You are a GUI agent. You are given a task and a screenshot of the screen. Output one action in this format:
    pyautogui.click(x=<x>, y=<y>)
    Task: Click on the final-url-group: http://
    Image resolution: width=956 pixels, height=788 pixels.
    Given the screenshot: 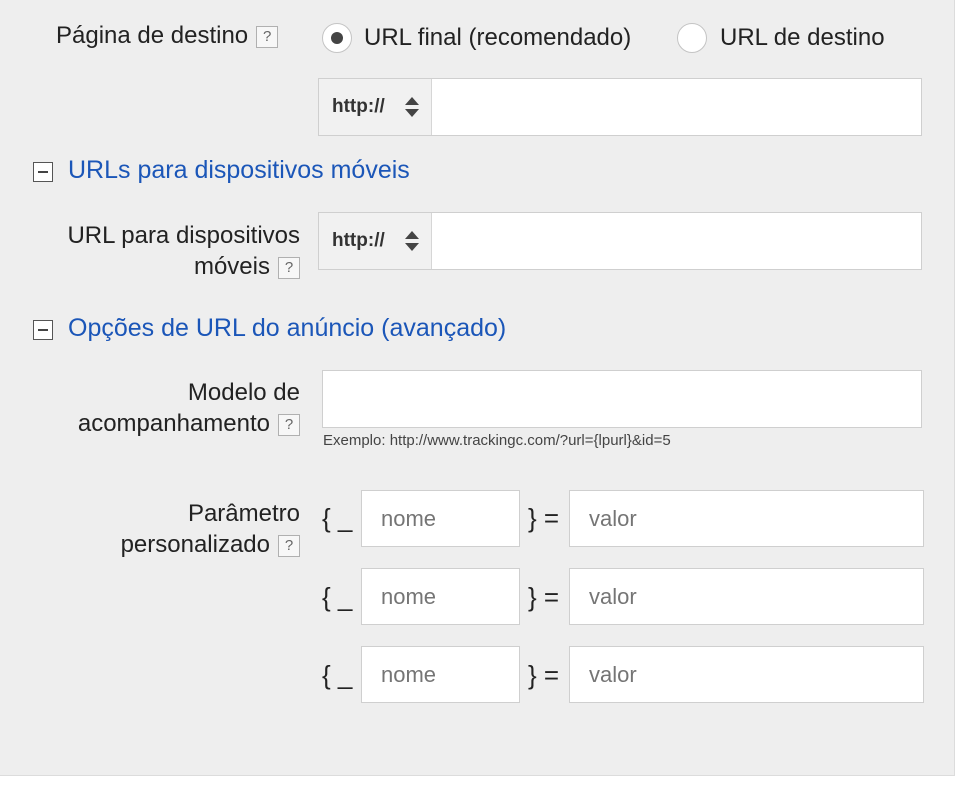 What is the action you would take?
    pyautogui.click(x=620, y=107)
    